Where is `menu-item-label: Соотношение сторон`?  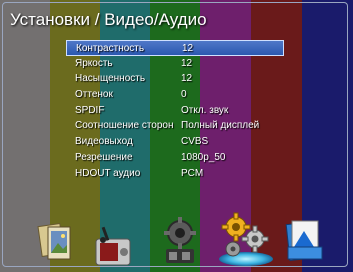 menu-item-label: Соотношение сторон is located at coordinates (124, 126).